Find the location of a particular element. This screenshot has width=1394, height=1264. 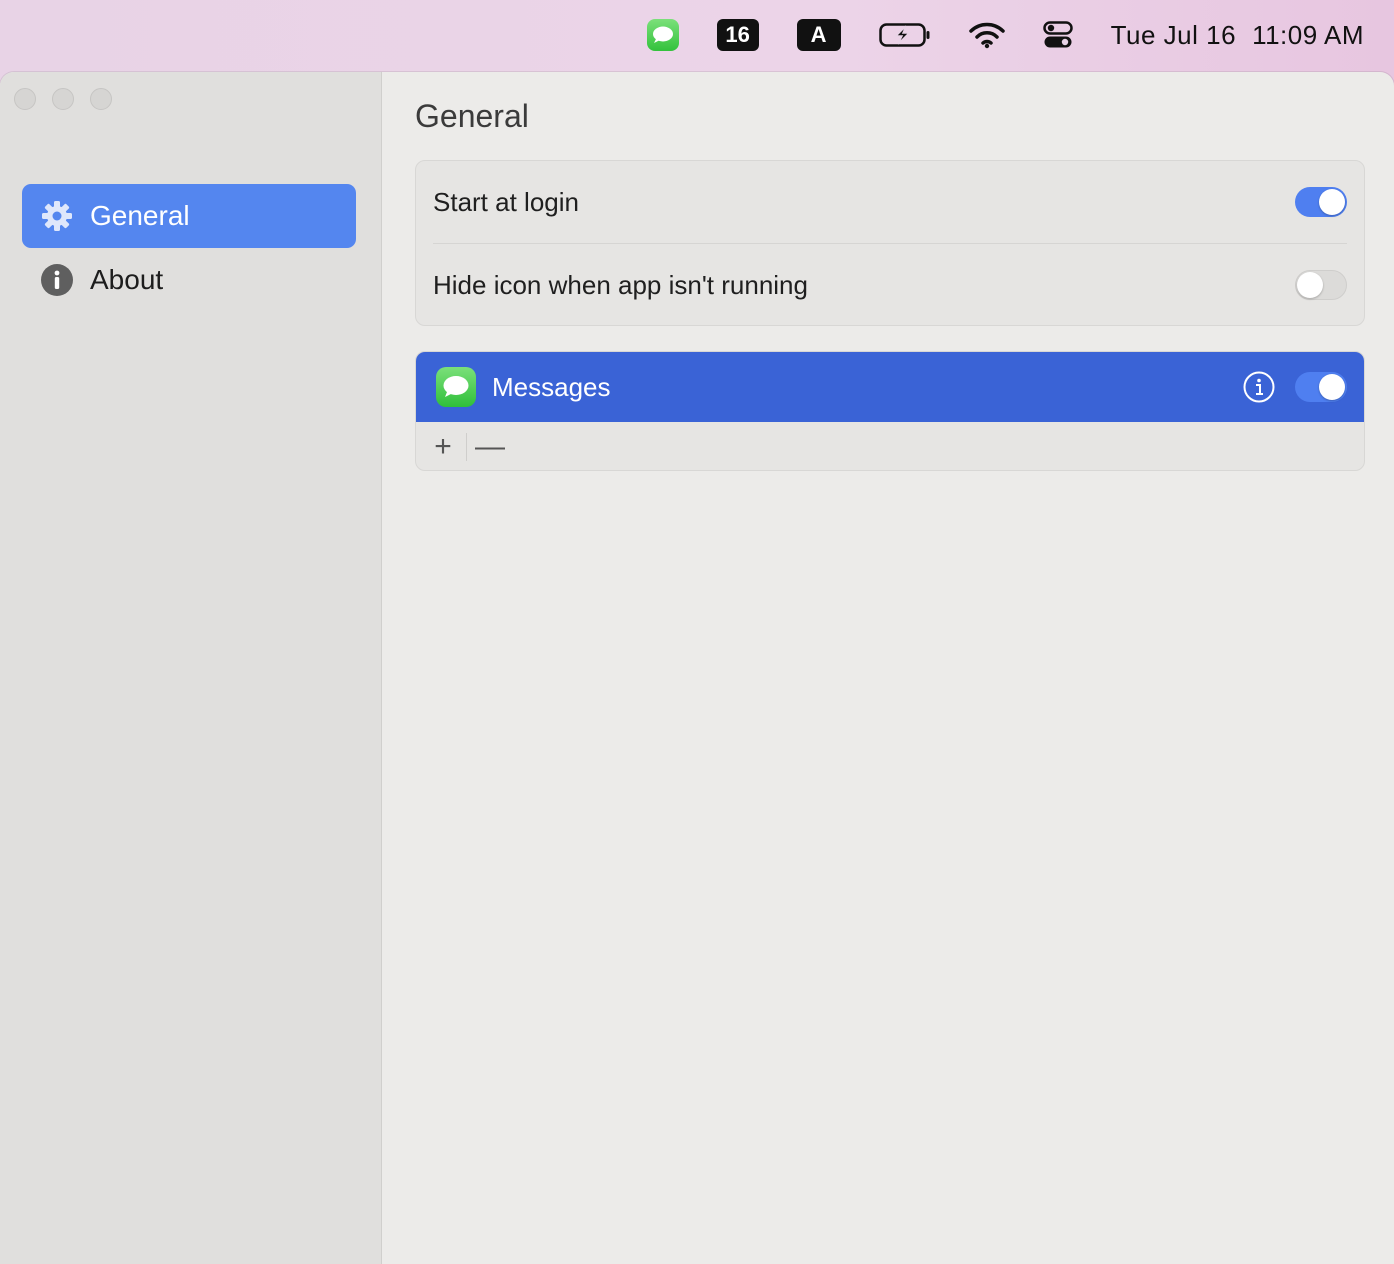

page-title: General is located at coordinates (472, 116).